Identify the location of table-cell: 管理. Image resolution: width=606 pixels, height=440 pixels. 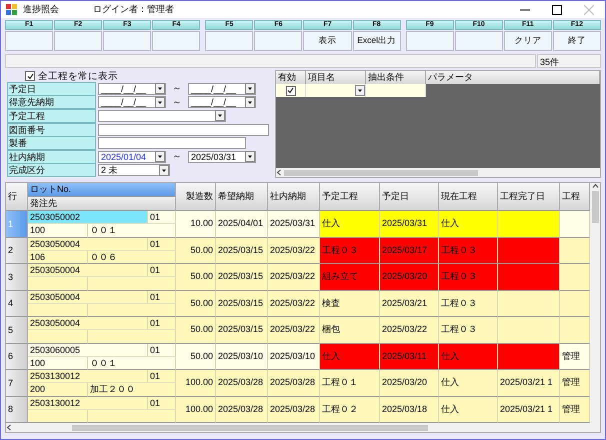
(575, 409).